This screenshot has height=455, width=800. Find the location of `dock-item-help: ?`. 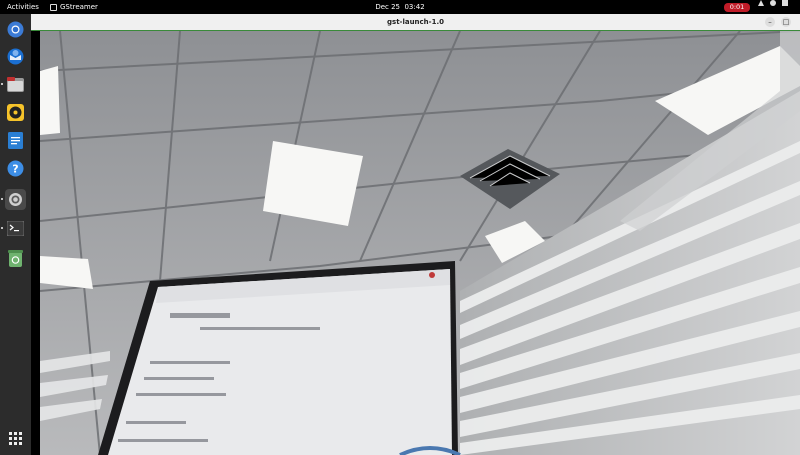

dock-item-help: ? is located at coordinates (15, 168).